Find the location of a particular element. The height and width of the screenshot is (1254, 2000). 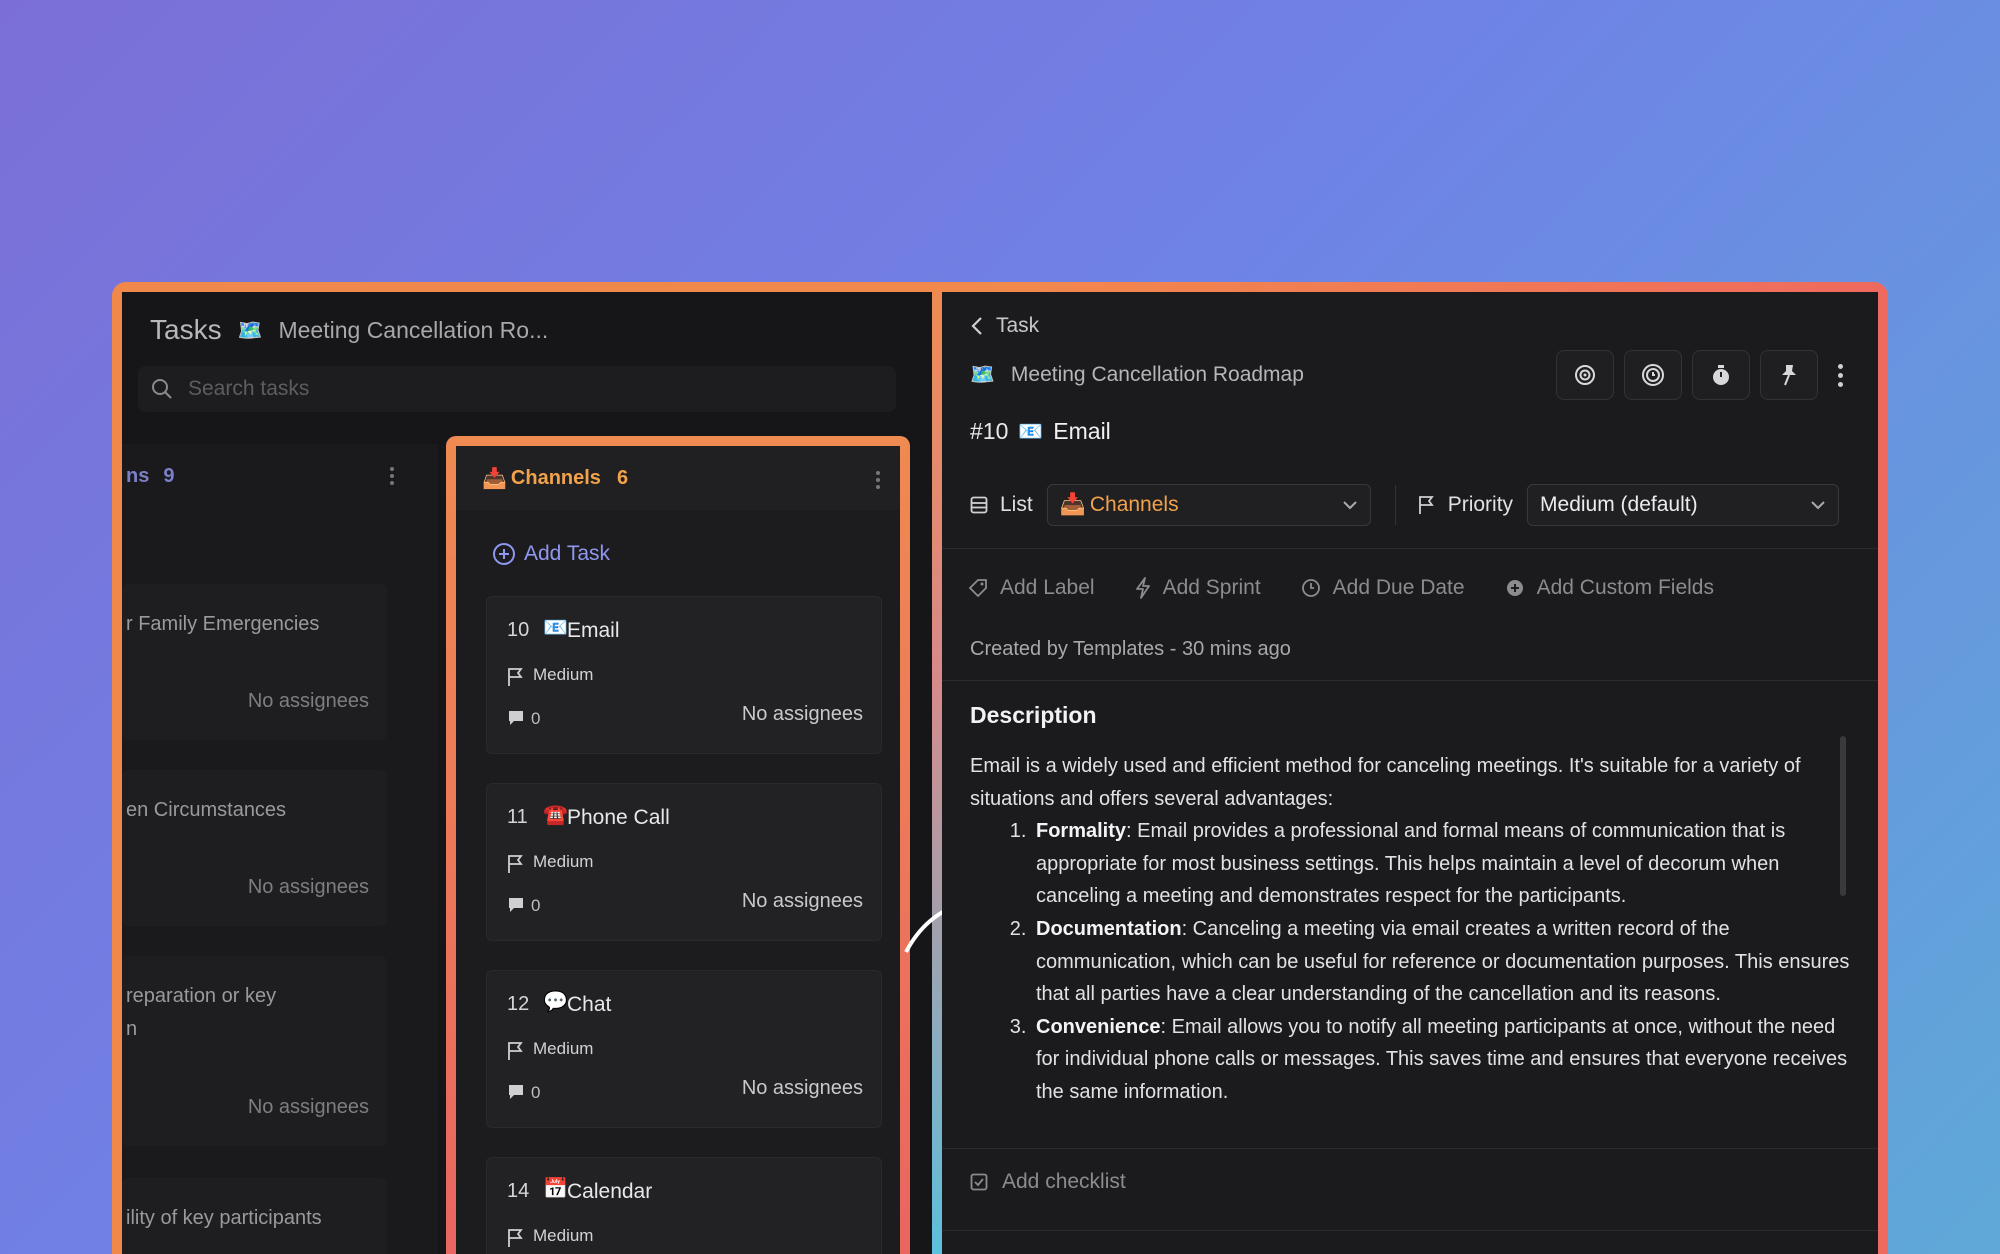

task-card: 12 💬 Chat Medium 0 No assignees is located at coordinates (684, 1049).